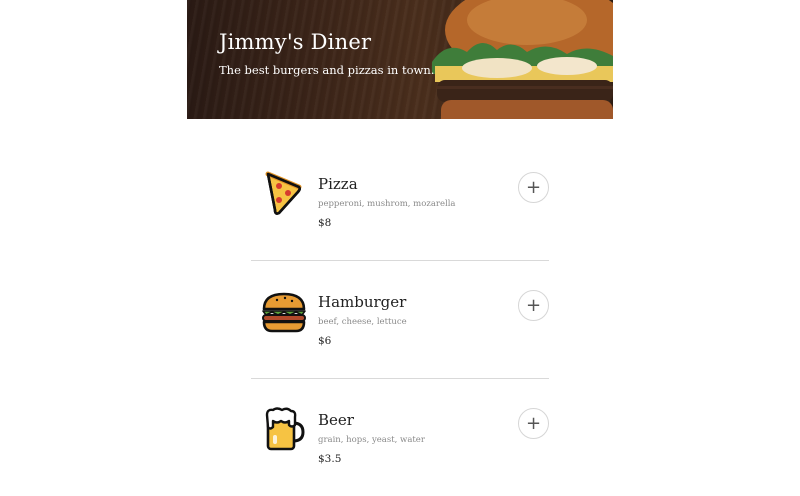 Image resolution: width=800 pixels, height=496 pixels. Describe the element at coordinates (533, 423) in the screenshot. I see `add-beer-button: +` at that location.